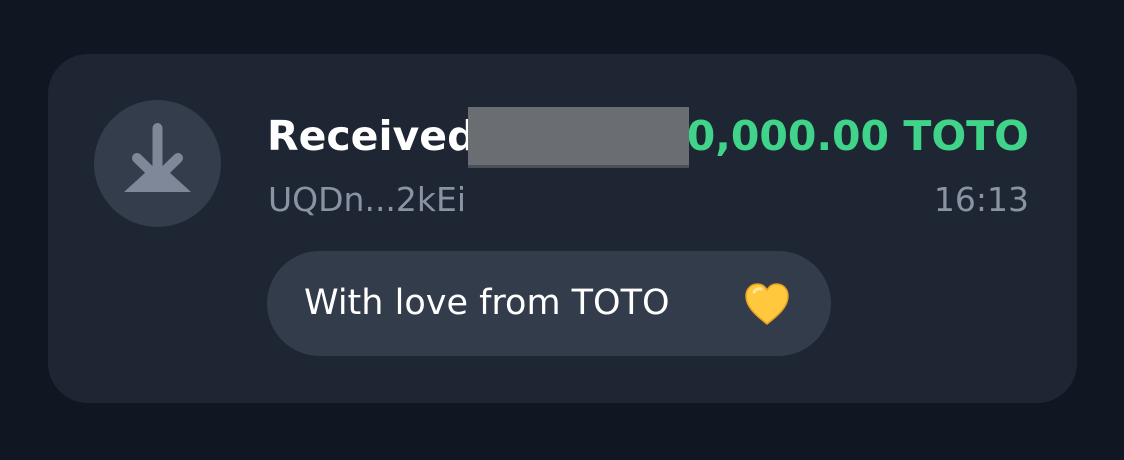  Describe the element at coordinates (578, 137) in the screenshot. I see `redaction-box` at that location.